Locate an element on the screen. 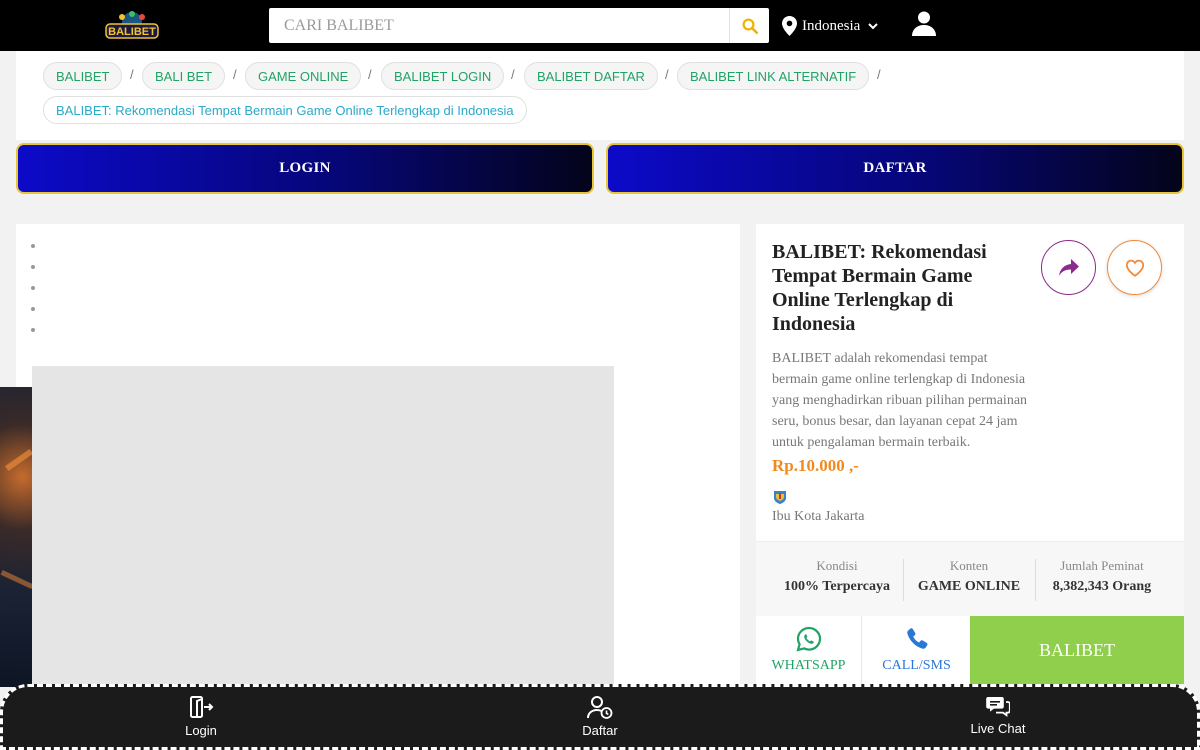 The width and height of the screenshot is (1200, 750). breadcrumb-item-bali-bet: BALI BET is located at coordinates (184, 76).